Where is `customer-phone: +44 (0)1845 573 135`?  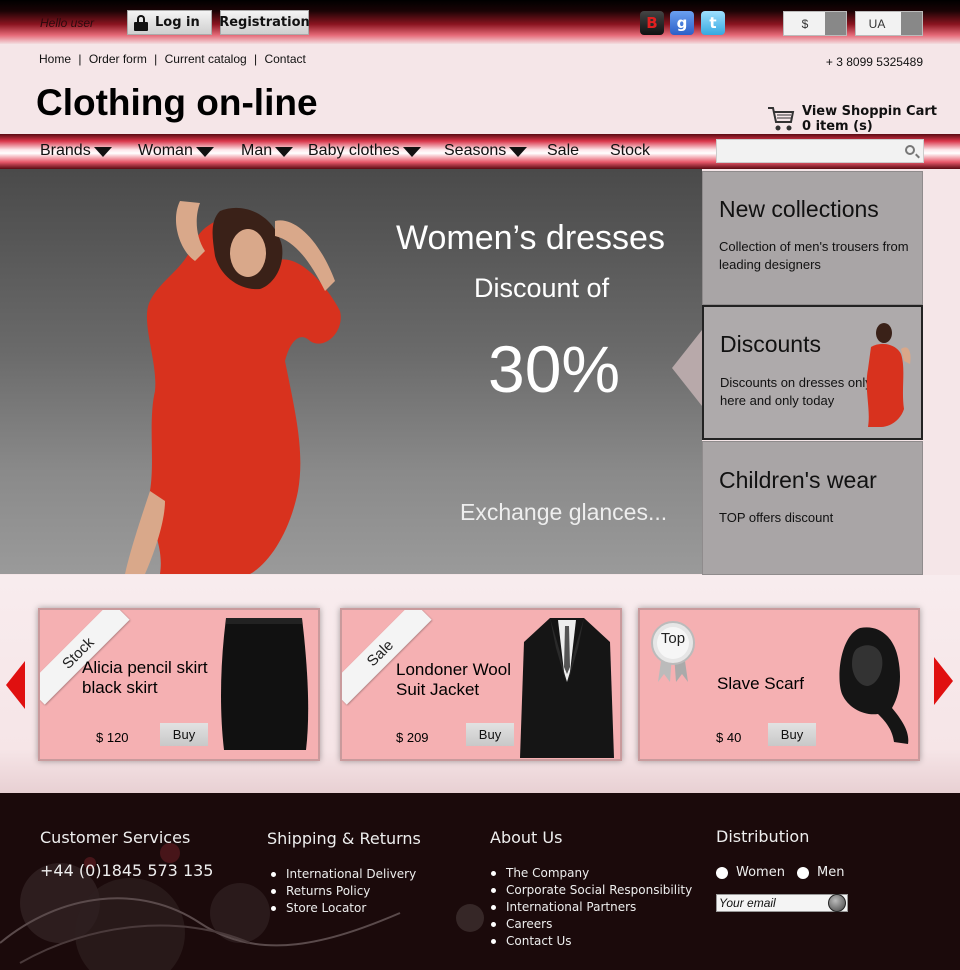
customer-phone: +44 (0)1845 573 135 is located at coordinates (127, 870).